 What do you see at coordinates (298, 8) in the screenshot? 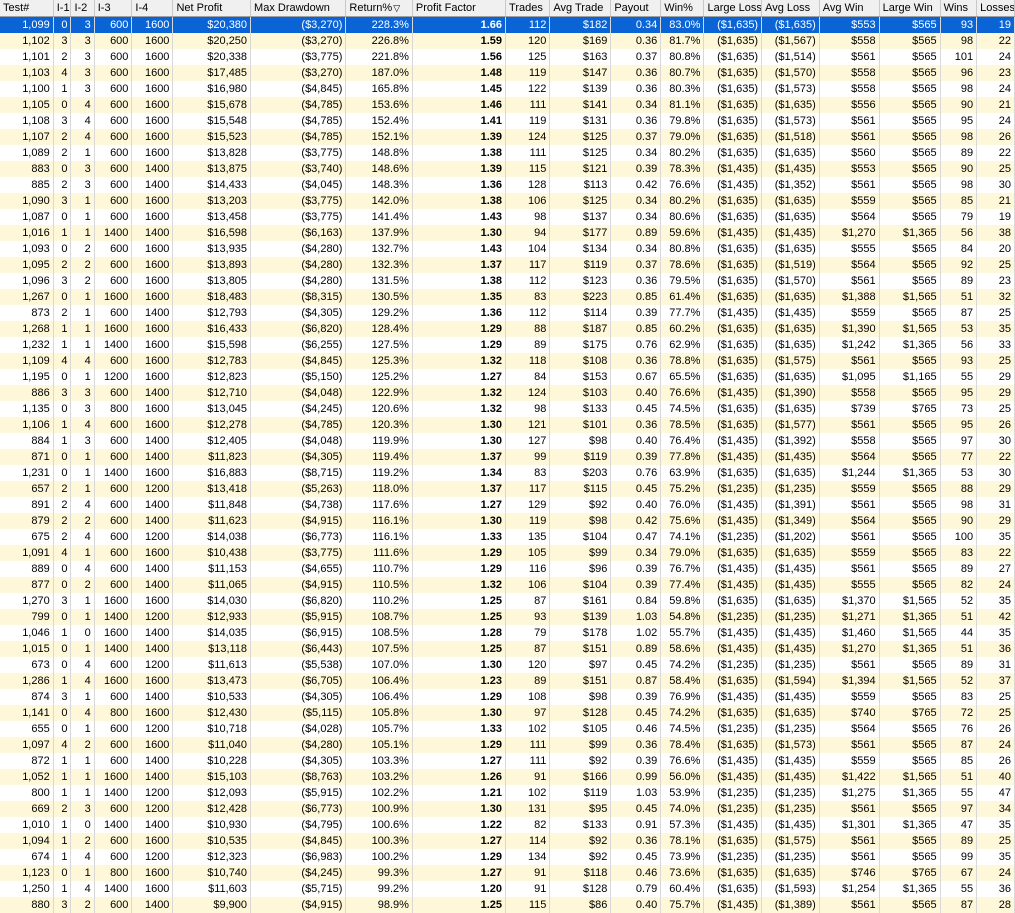
I see `column-header-max-drawdown: Max Drawdown` at bounding box center [298, 8].